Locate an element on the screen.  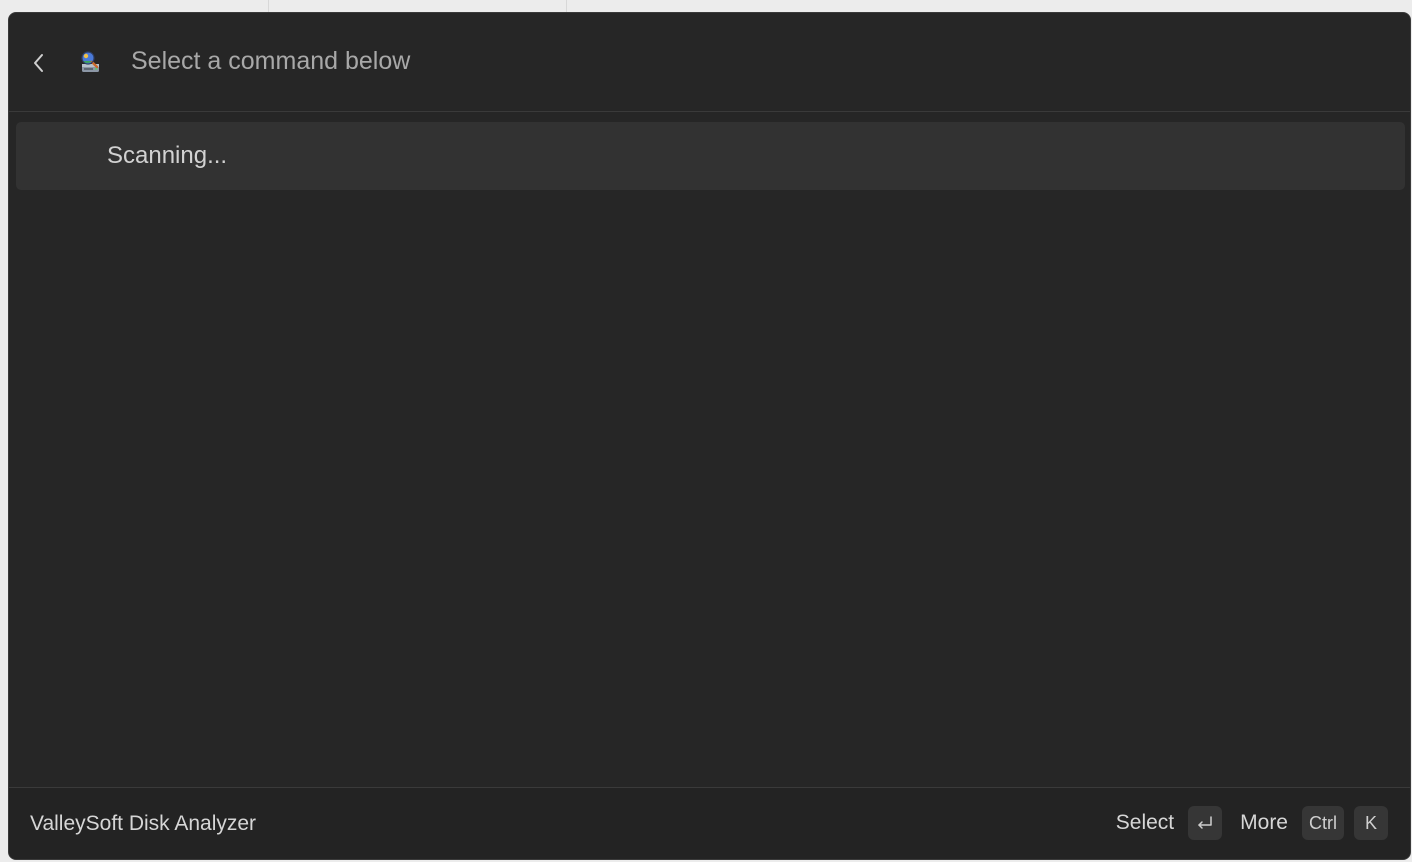
palette-header is located at coordinates (709, 62).